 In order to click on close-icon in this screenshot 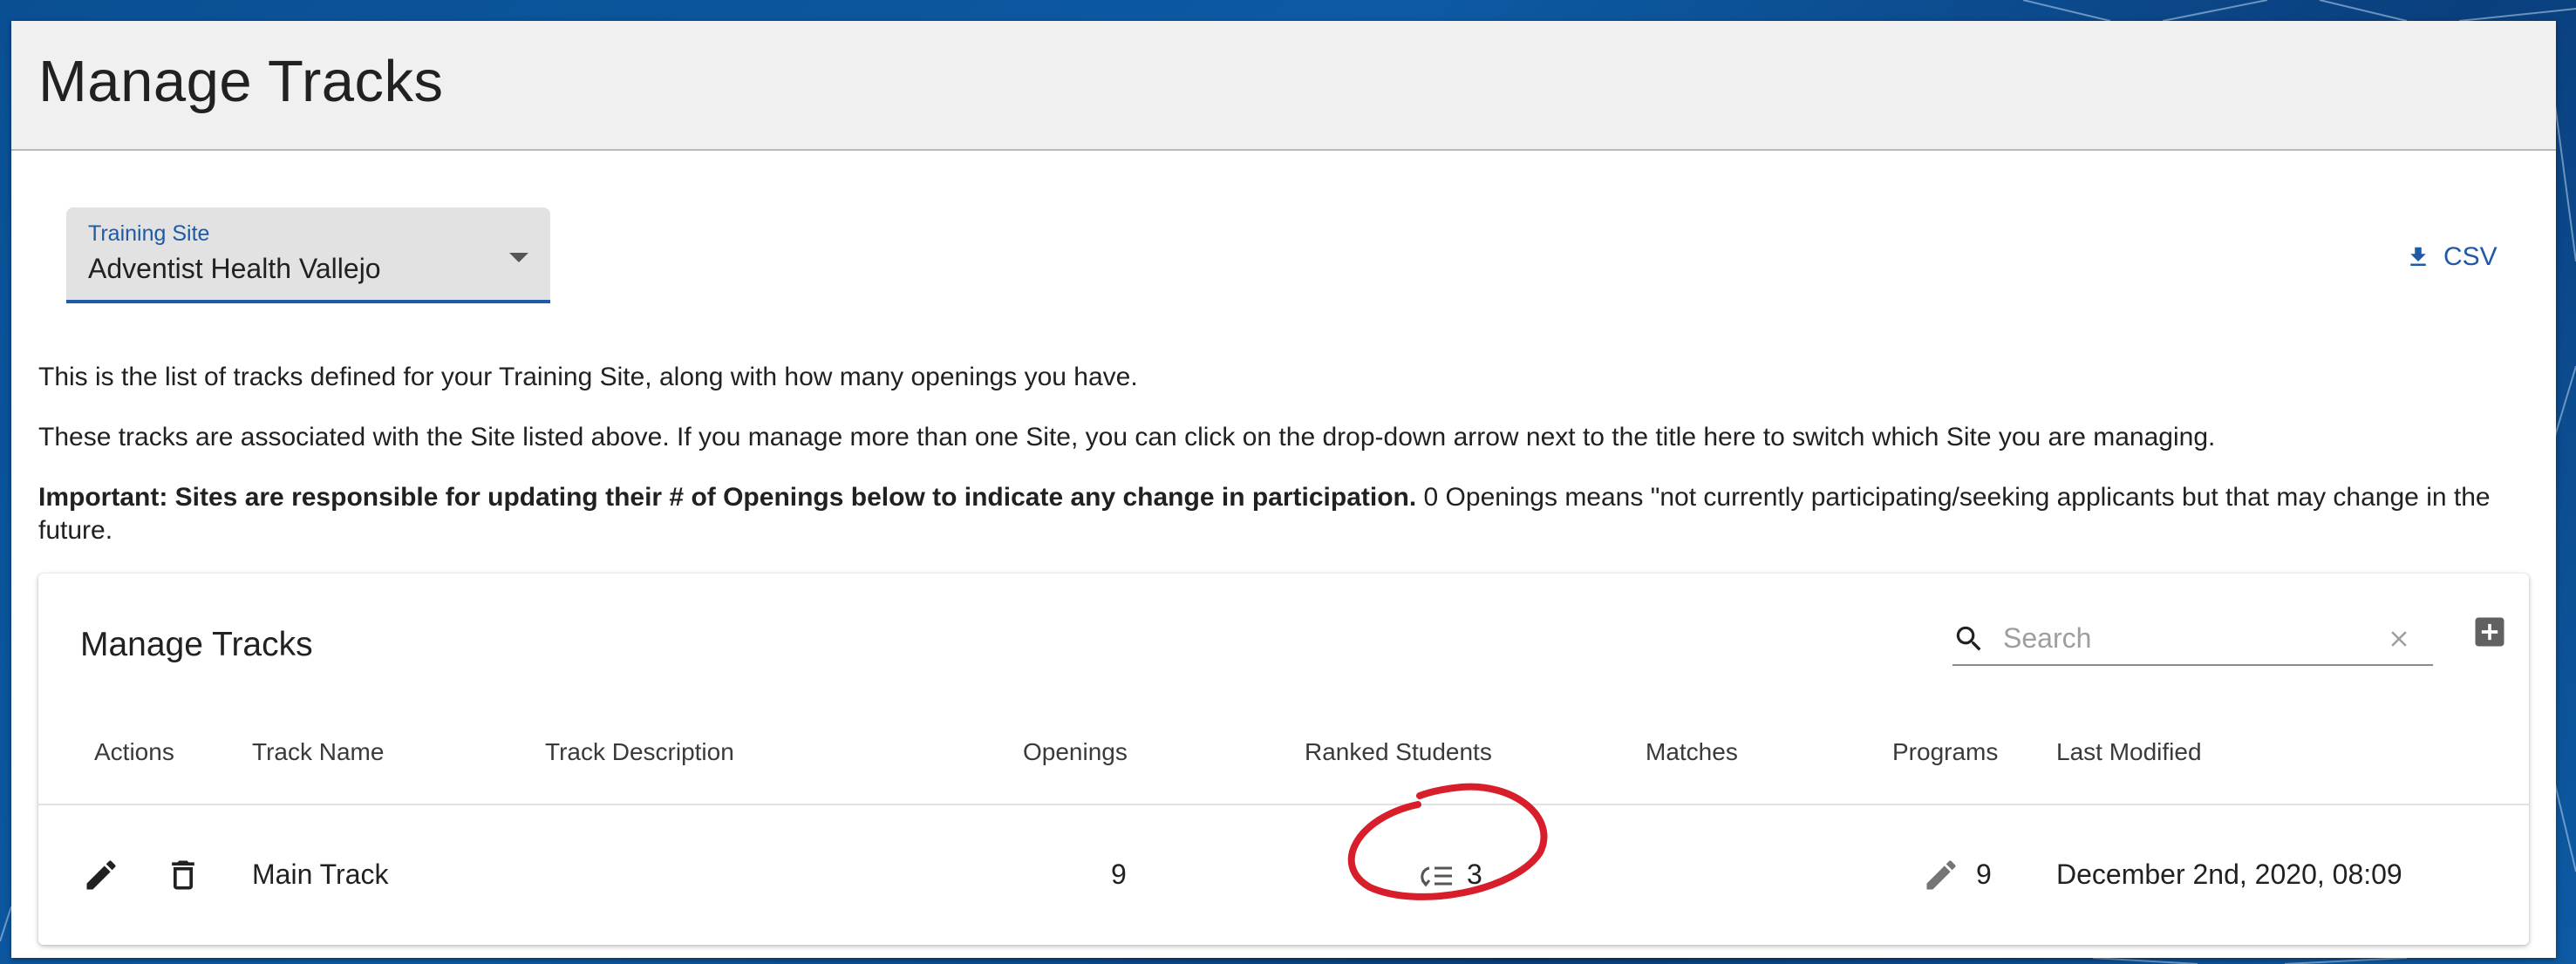, I will do `click(2399, 639)`.